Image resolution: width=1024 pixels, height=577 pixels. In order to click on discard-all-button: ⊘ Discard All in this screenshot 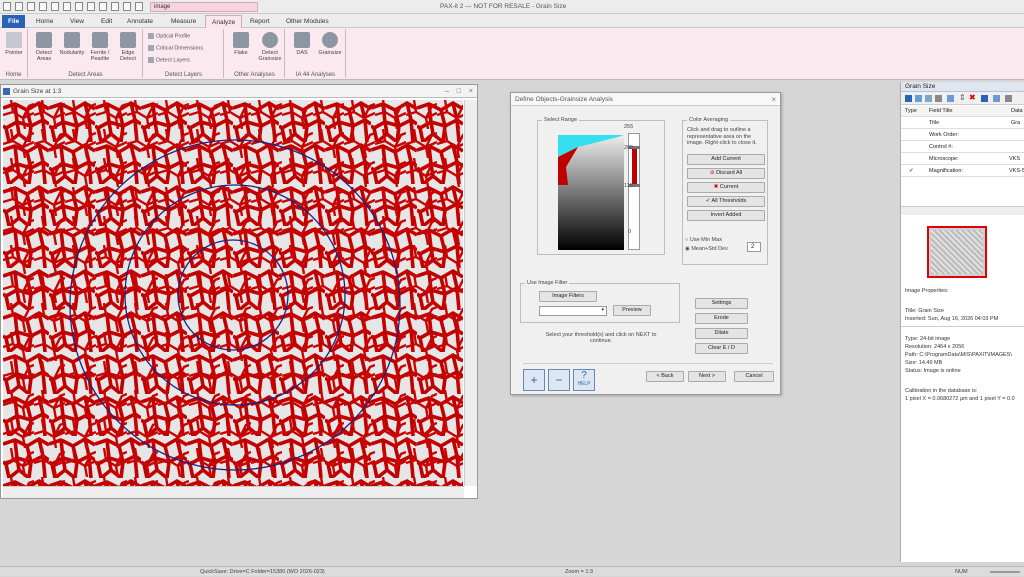, I will do `click(726, 173)`.